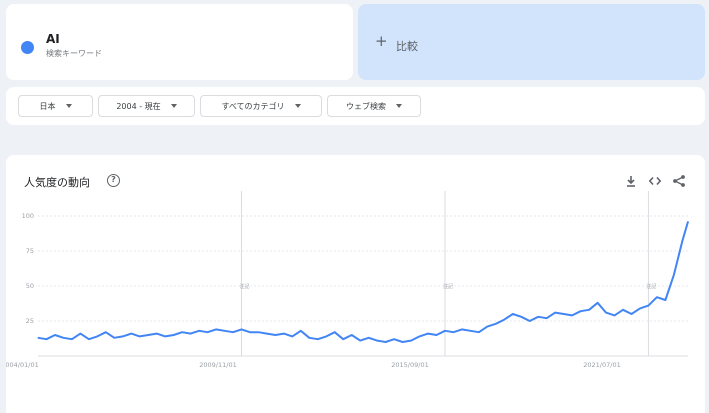 The width and height of the screenshot is (709, 413). I want to click on x-tick-label: 2015/09/01, so click(409, 365).